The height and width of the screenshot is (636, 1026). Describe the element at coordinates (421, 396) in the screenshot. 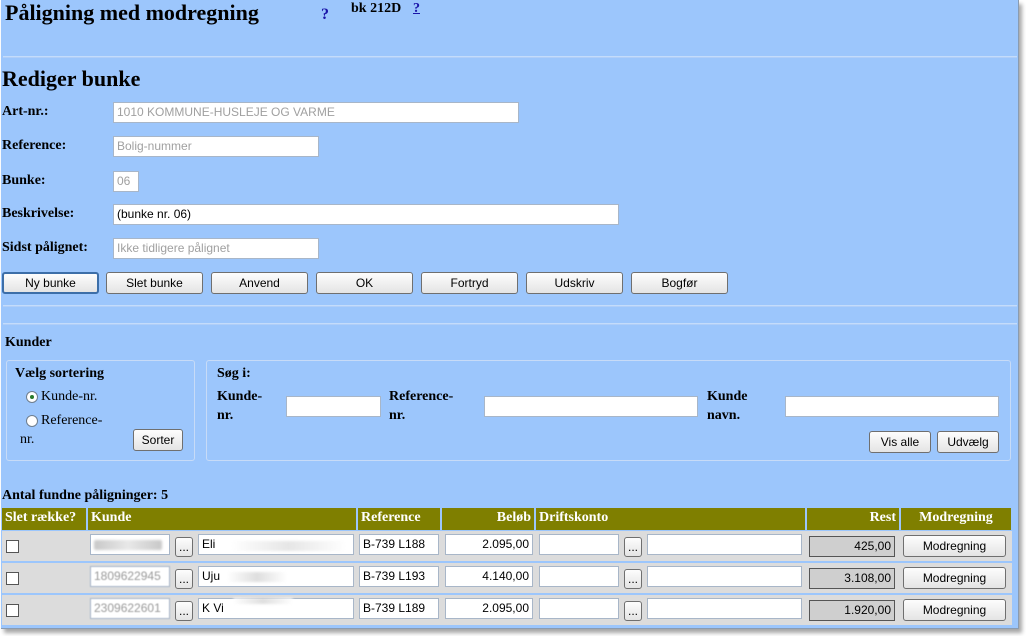

I see `search-refnr-label: Reference-` at that location.